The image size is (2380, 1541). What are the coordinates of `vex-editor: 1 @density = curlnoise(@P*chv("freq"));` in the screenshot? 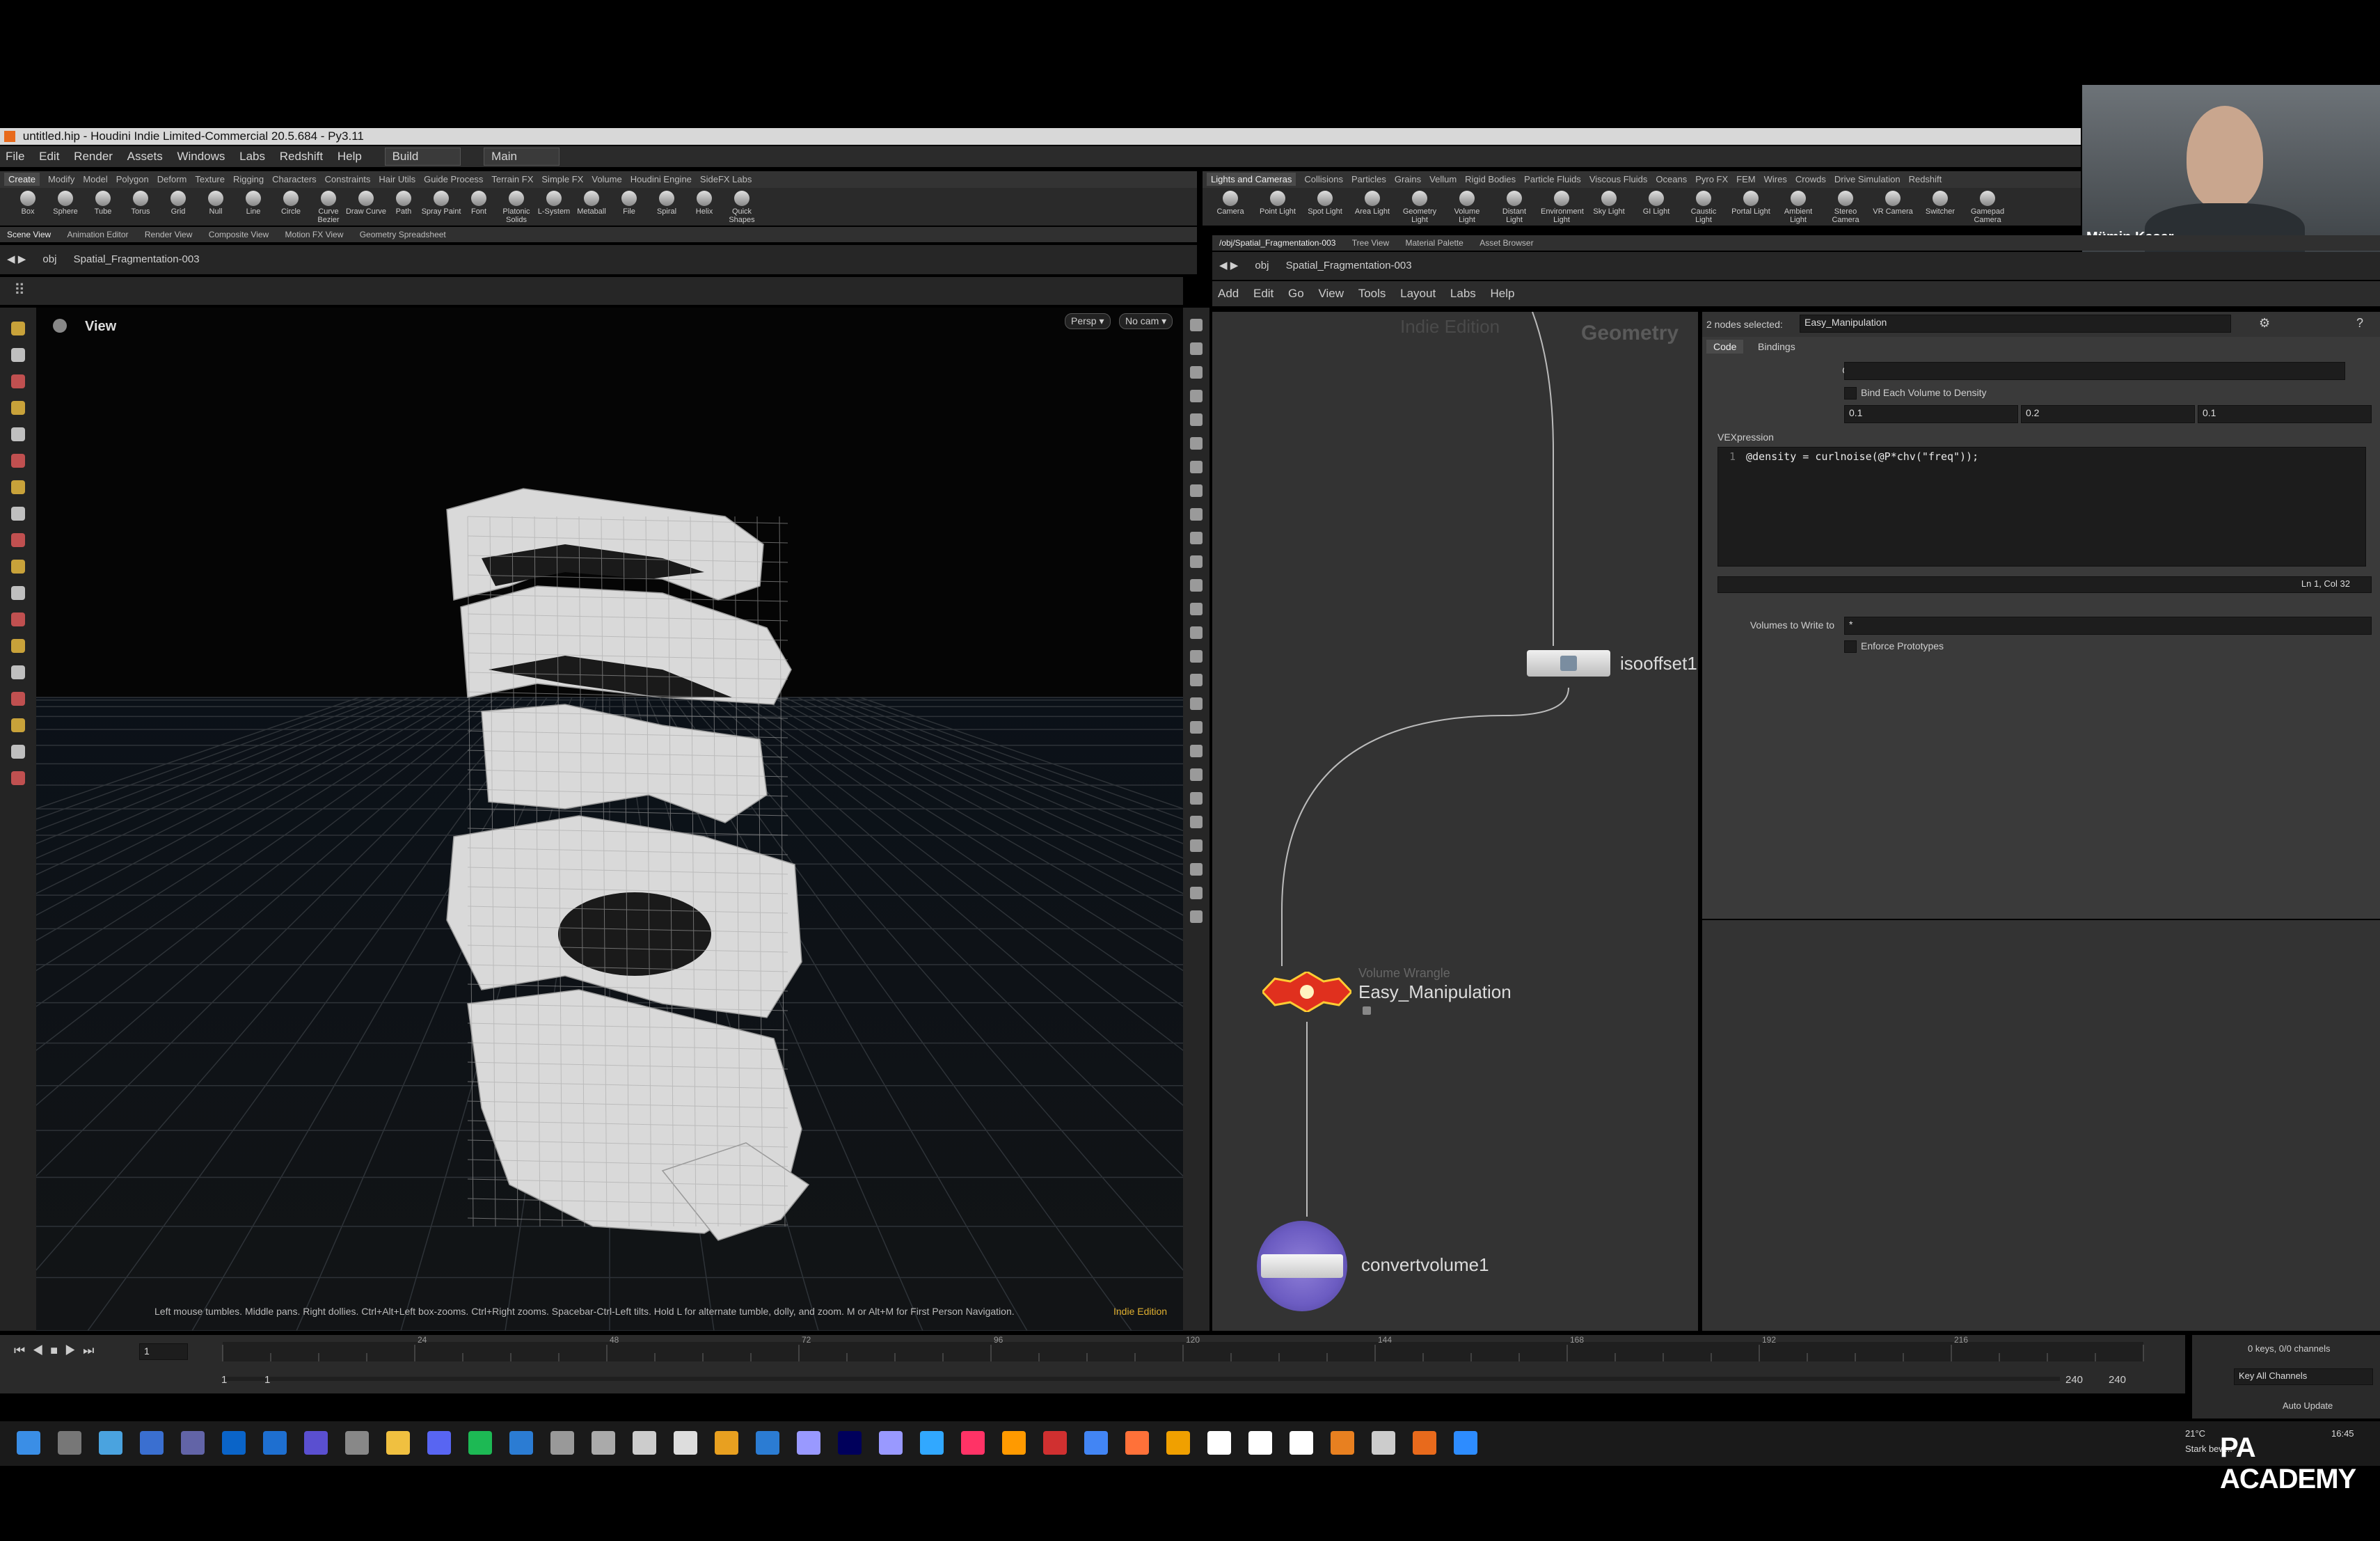 It's located at (2041, 507).